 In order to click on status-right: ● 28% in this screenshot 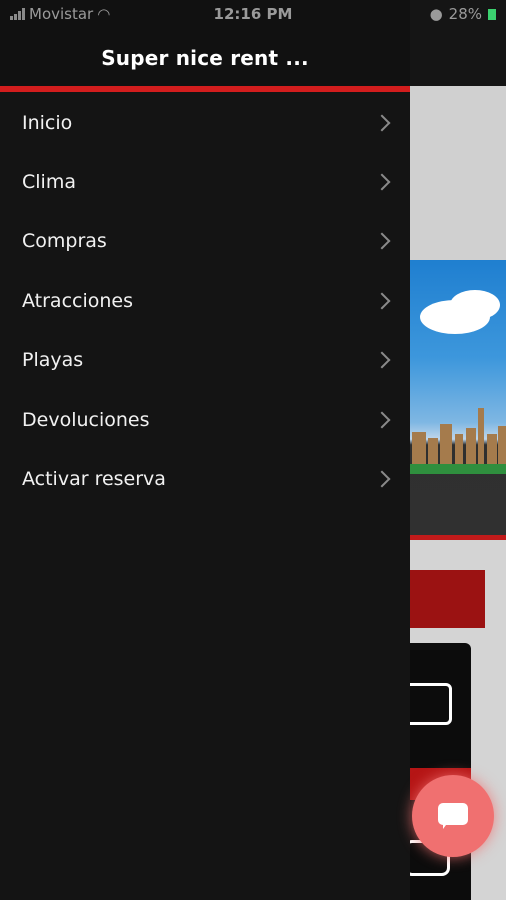, I will do `click(463, 14)`.